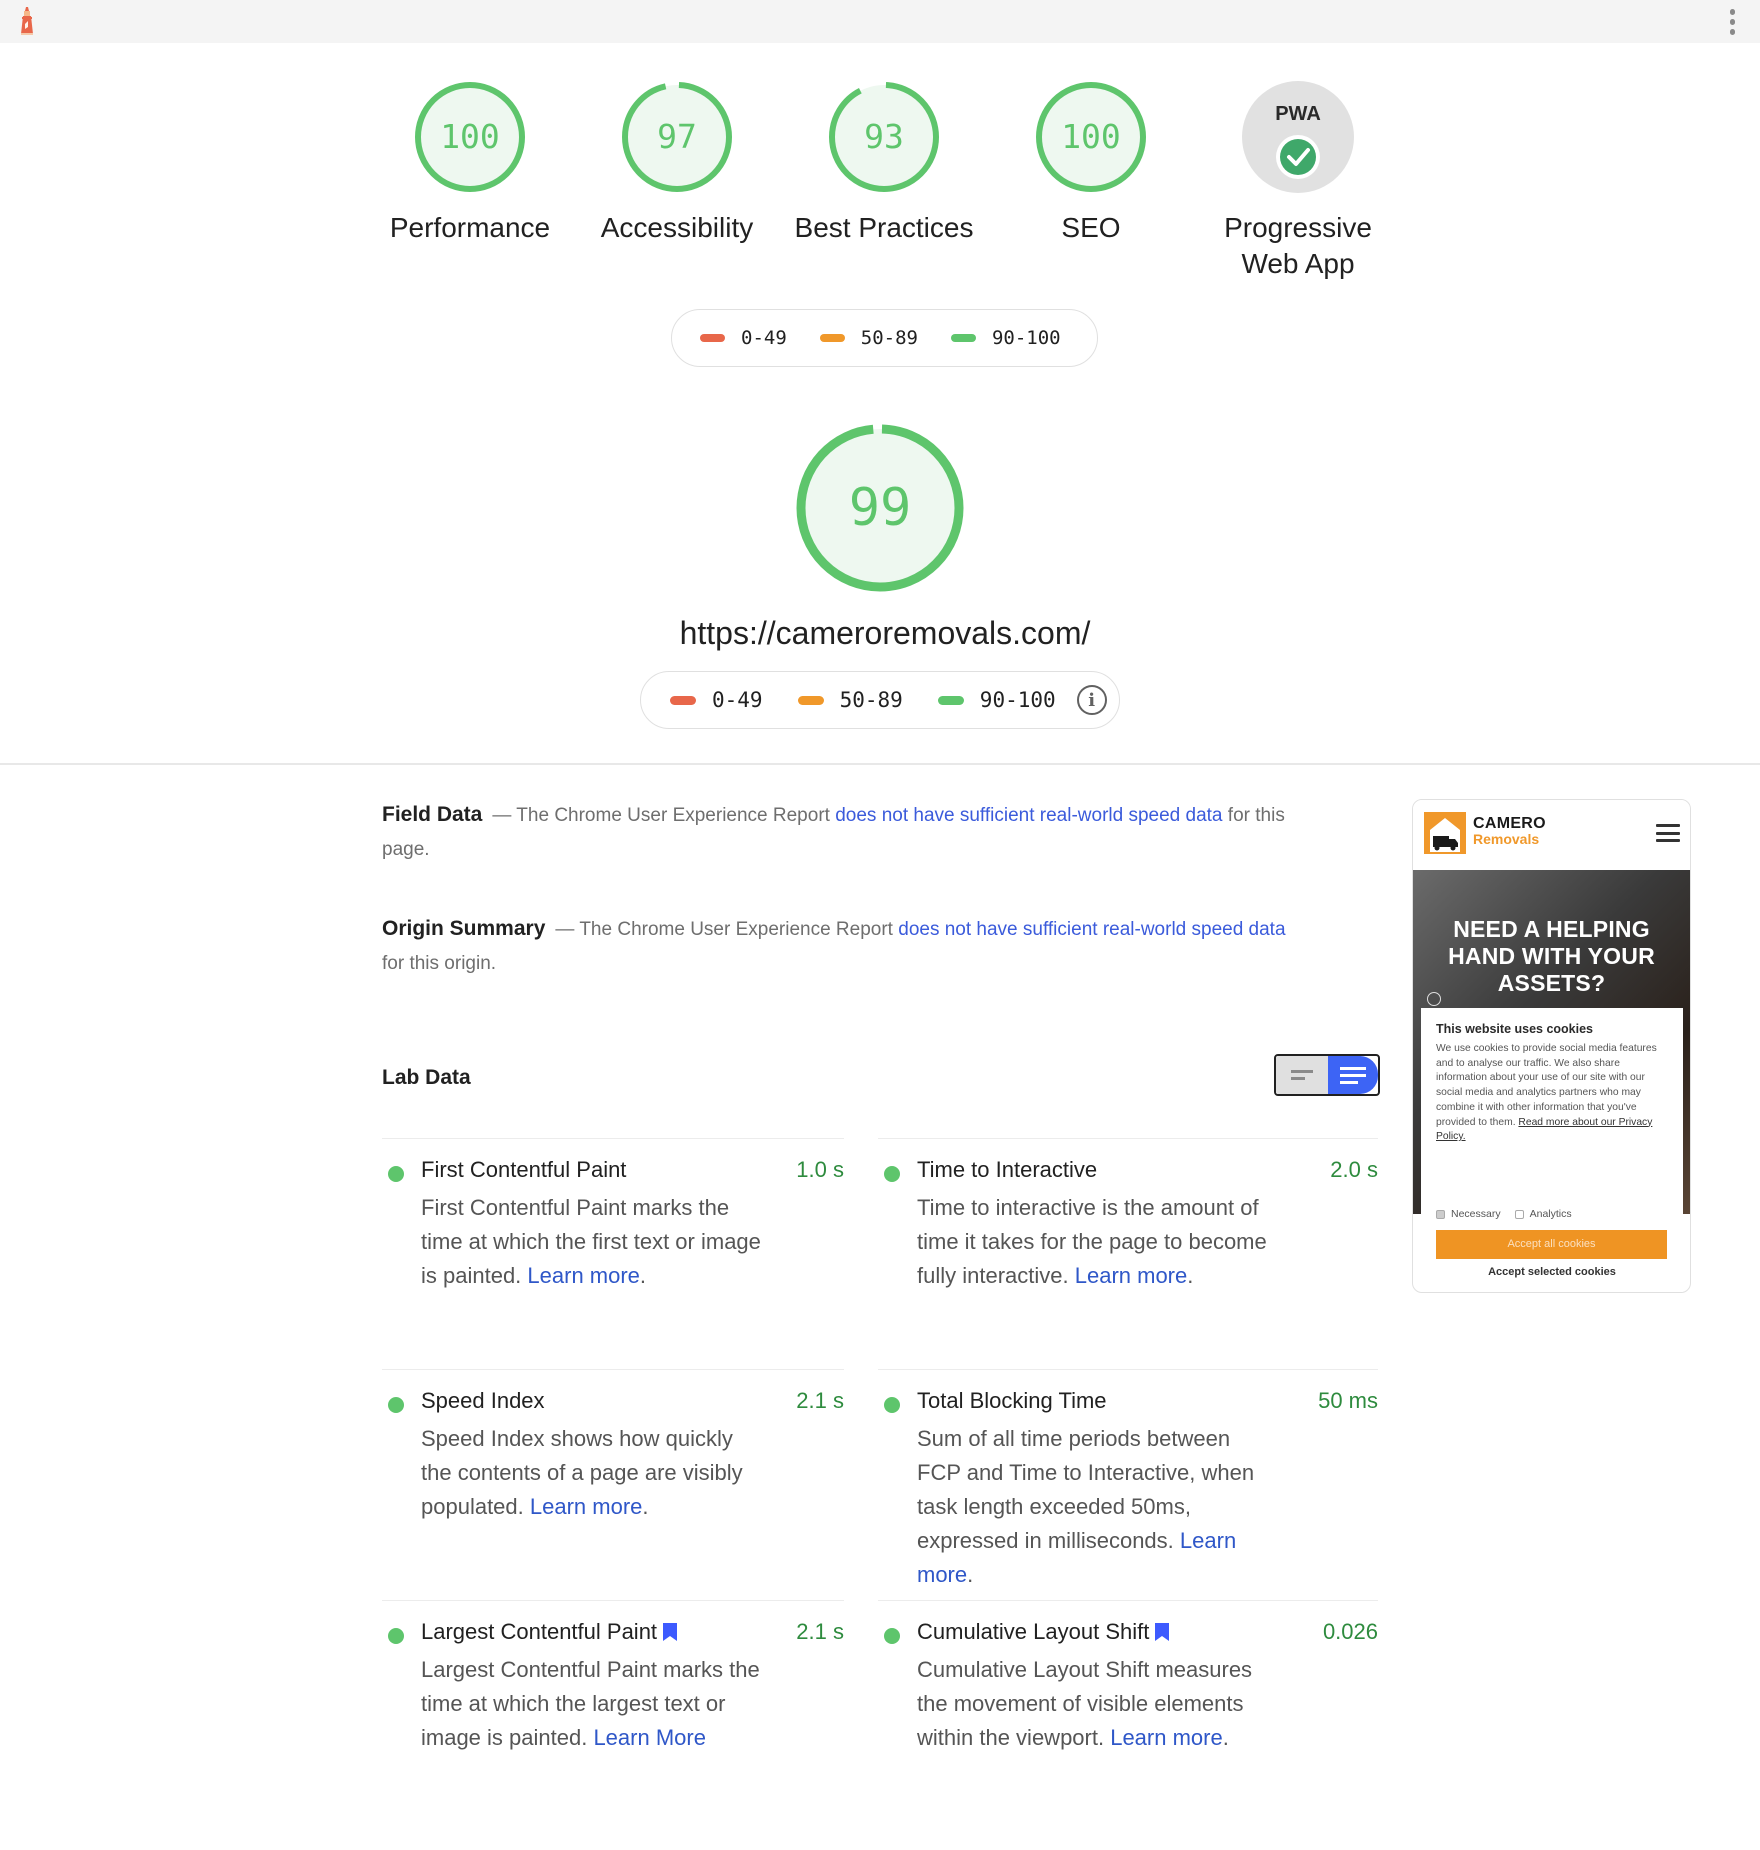 The width and height of the screenshot is (1760, 1850). I want to click on tested-url: https://cameroremovals.com/, so click(885, 633).